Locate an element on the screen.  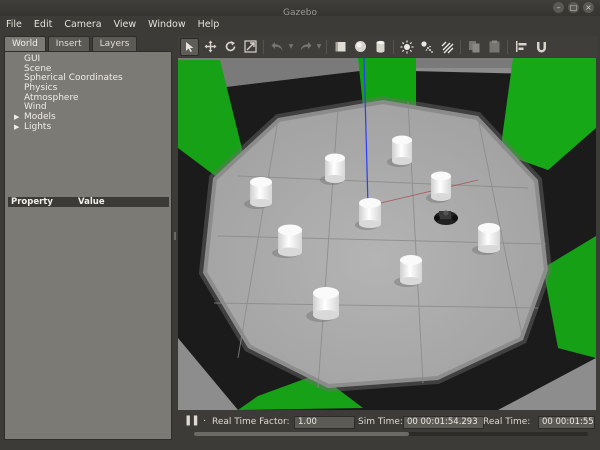
redo-history-dropdown-icon: ▼ is located at coordinates (319, 46).